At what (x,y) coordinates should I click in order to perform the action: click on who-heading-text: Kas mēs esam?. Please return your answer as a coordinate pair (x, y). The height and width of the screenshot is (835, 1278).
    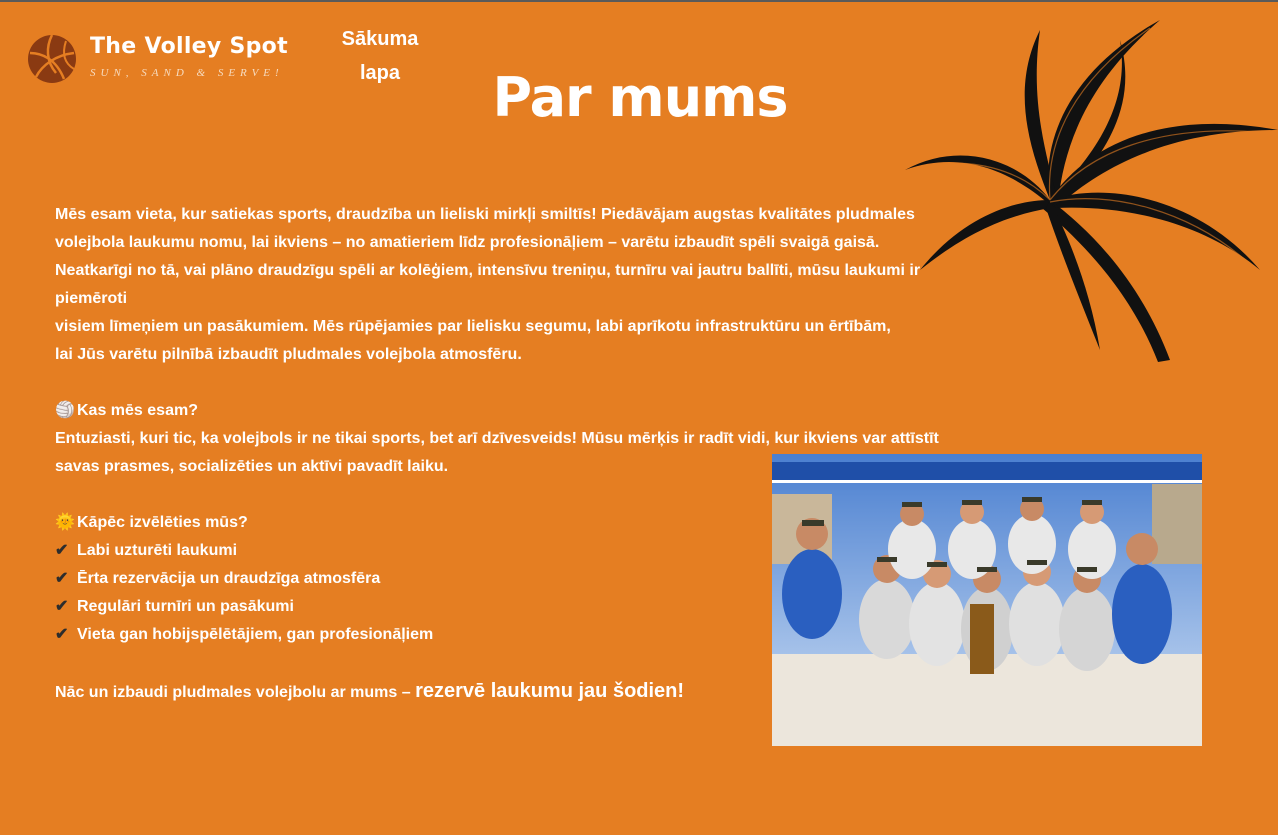
    Looking at the image, I should click on (137, 410).